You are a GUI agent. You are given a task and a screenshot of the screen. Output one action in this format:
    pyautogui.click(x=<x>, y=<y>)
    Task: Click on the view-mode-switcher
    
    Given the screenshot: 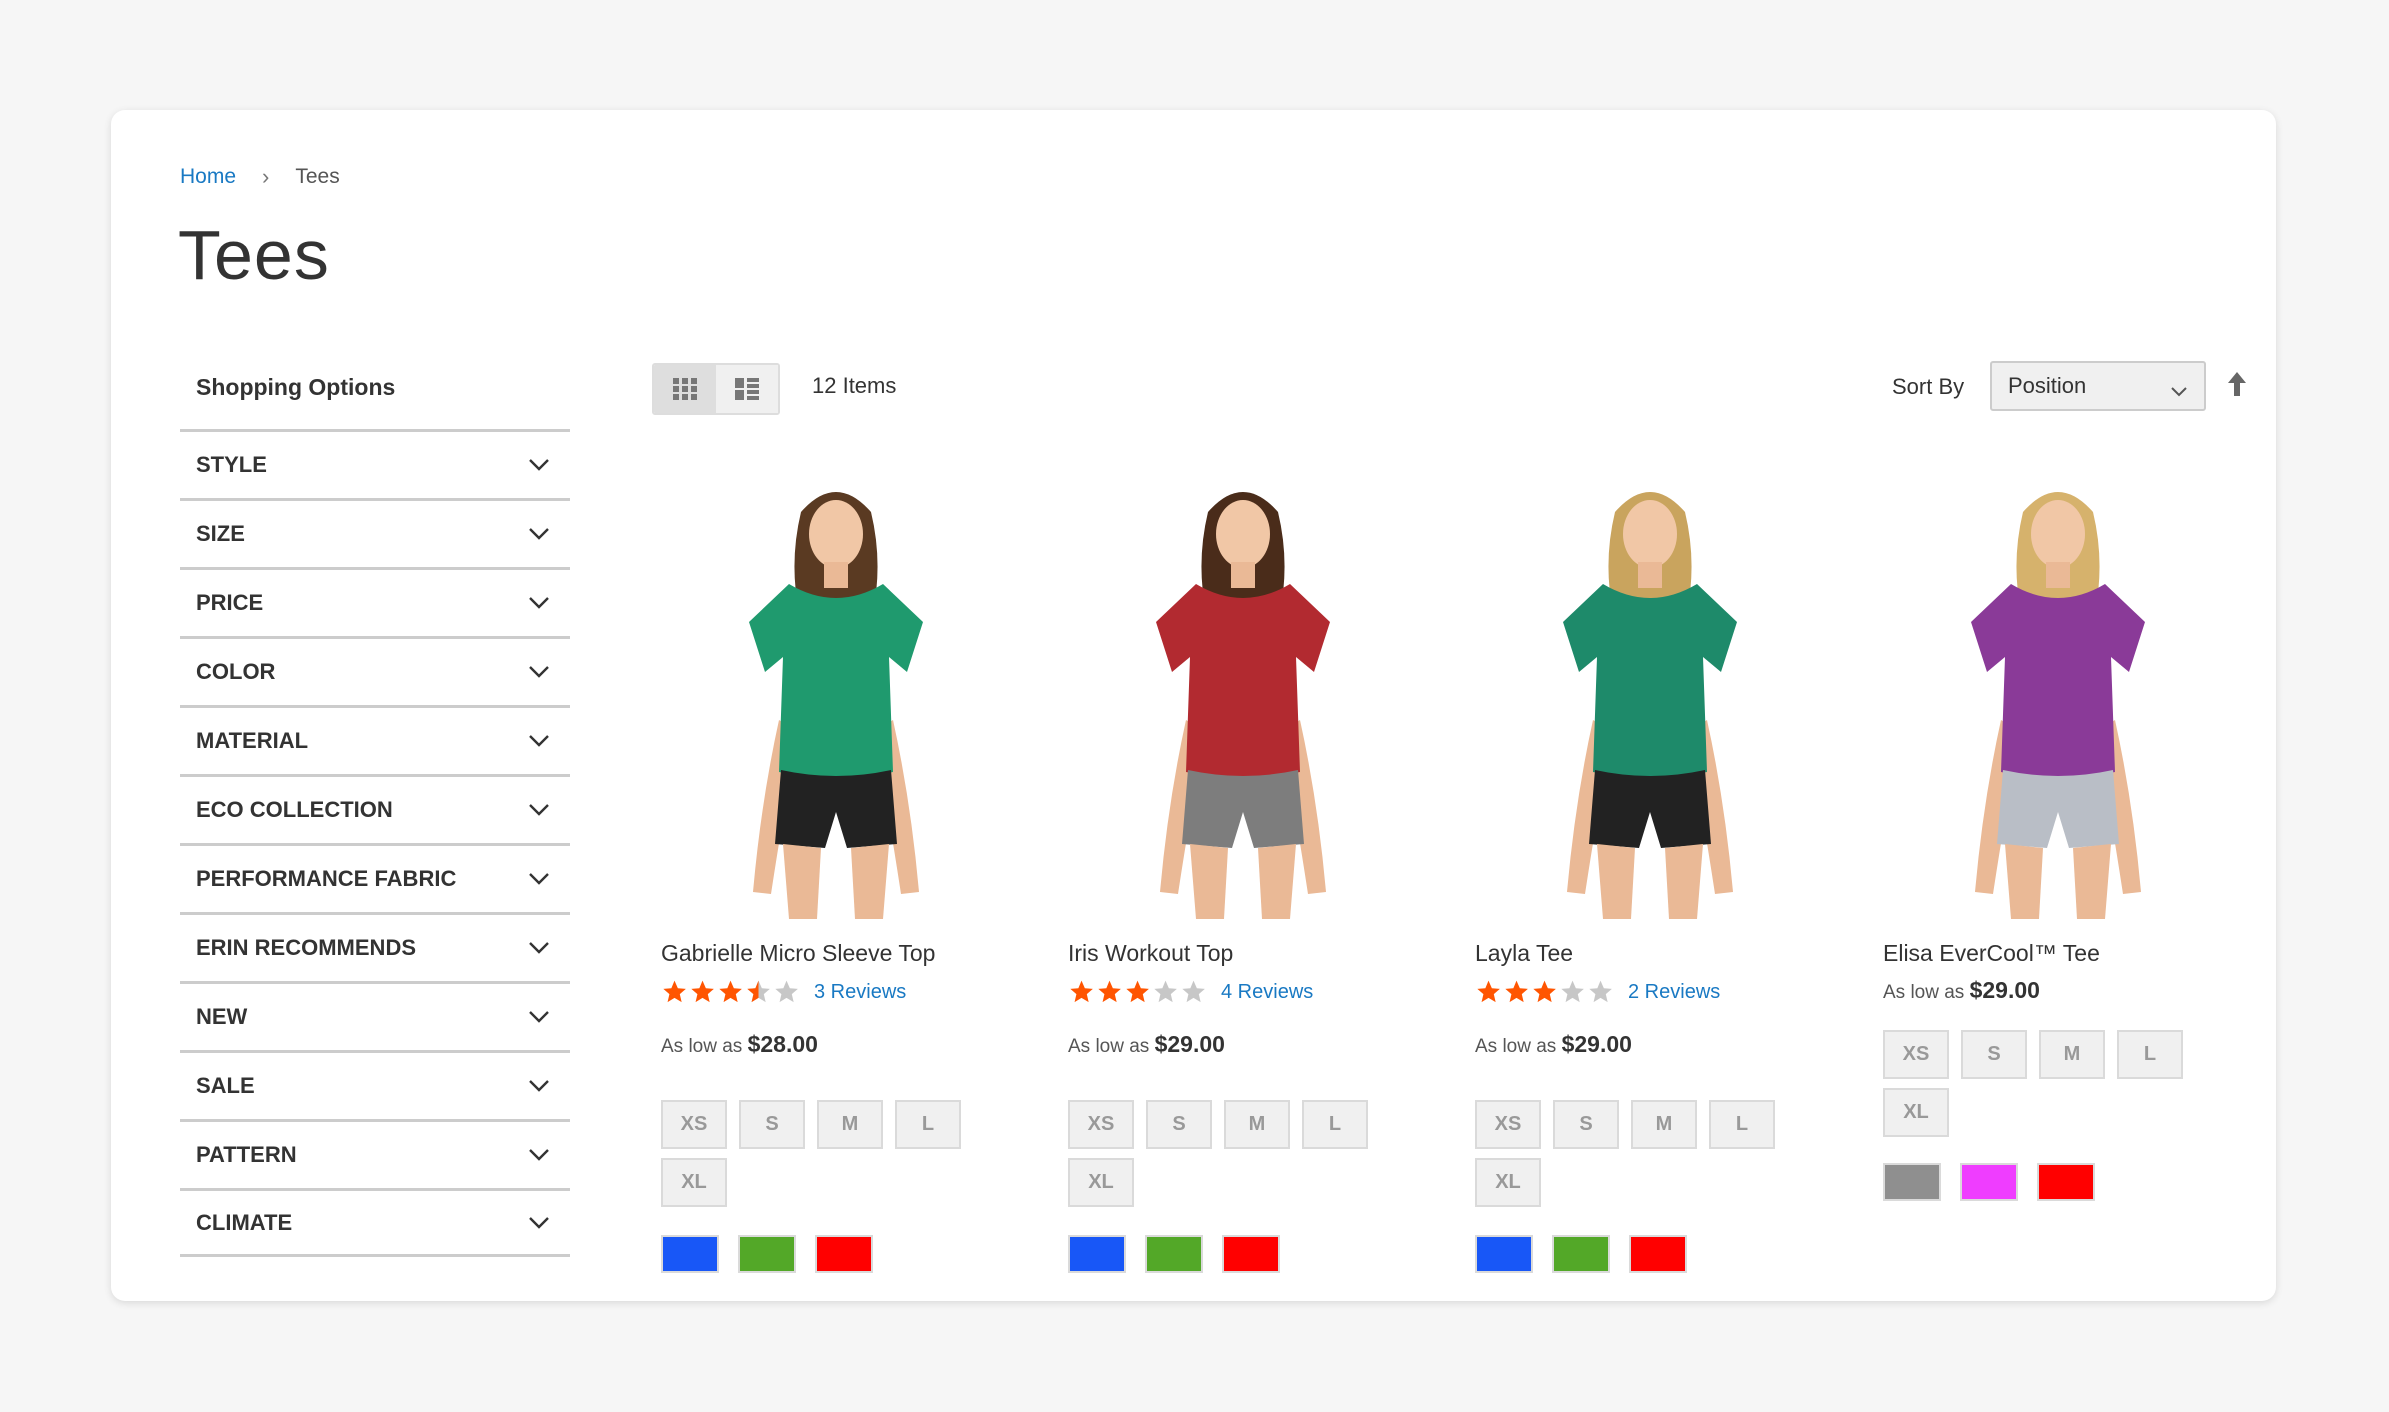 What is the action you would take?
    pyautogui.click(x=716, y=389)
    